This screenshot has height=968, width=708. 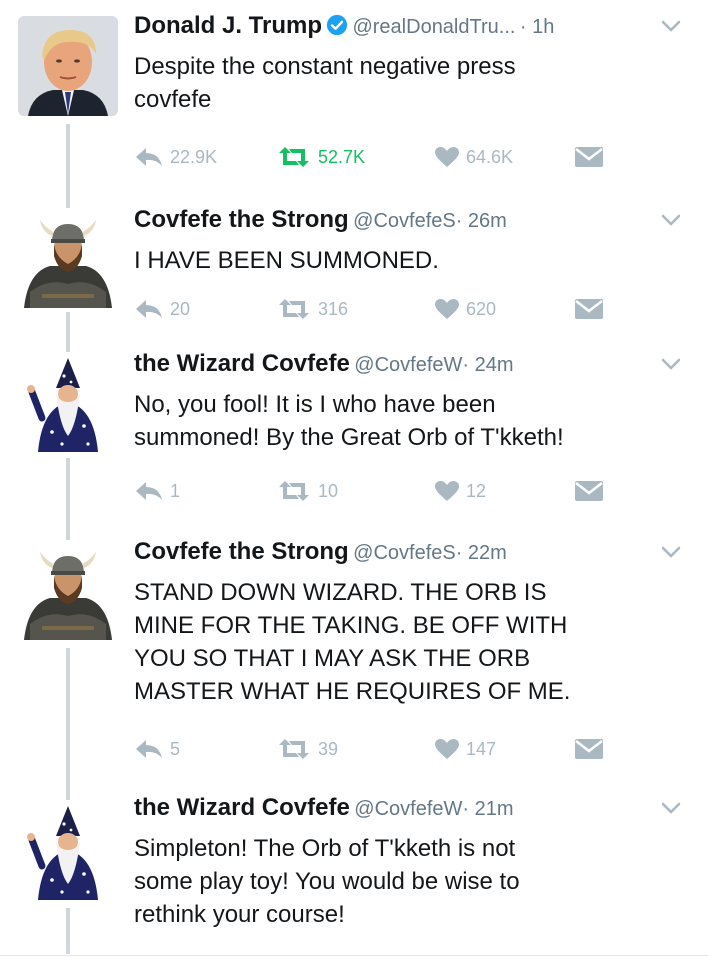 I want to click on tweet-header: Donald J. Trump @realDonaldTru... · 1h, so click(x=408, y=31).